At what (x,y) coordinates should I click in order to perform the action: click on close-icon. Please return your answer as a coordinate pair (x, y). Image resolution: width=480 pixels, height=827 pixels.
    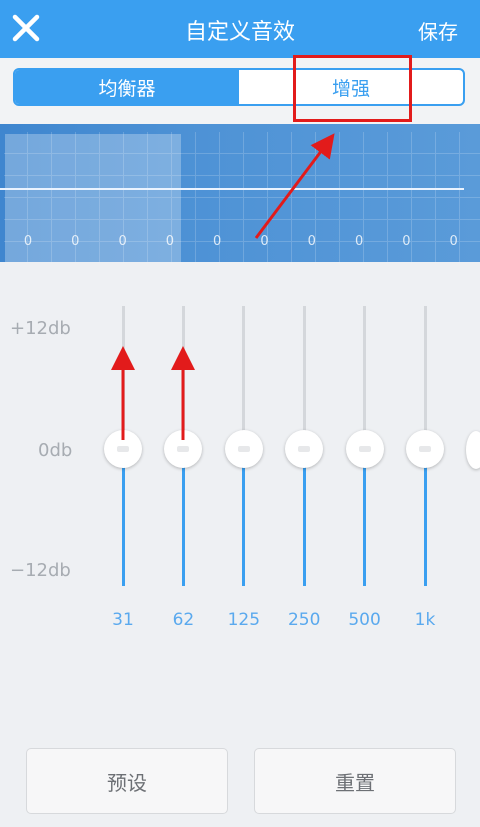
    Looking at the image, I should click on (26, 28).